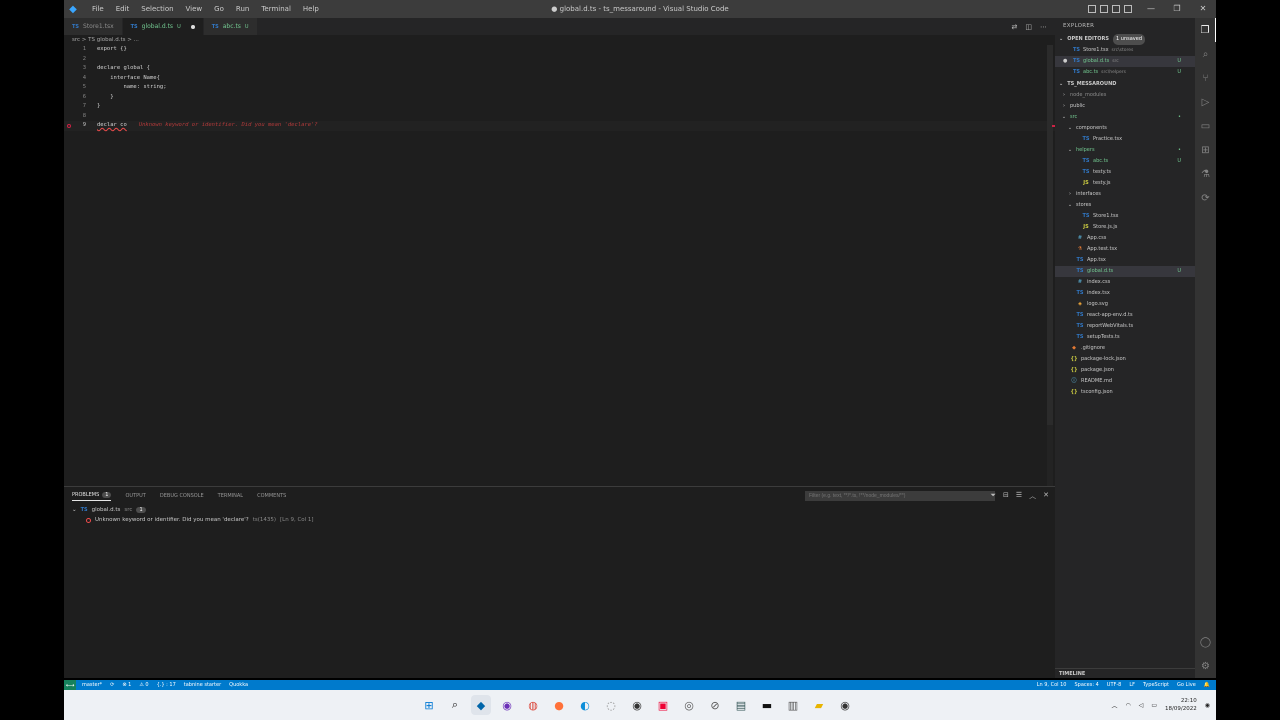 This screenshot has width=1280, height=720. I want to click on toggle-secondary-sidebar-icon, so click(1116, 9).